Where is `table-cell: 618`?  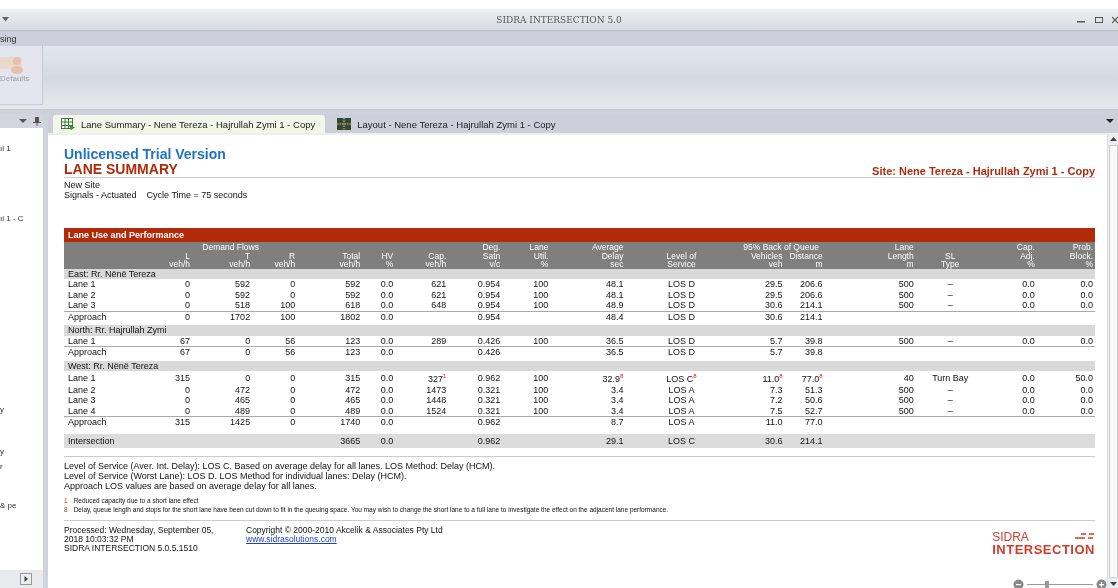
table-cell: 618 is located at coordinates (353, 305).